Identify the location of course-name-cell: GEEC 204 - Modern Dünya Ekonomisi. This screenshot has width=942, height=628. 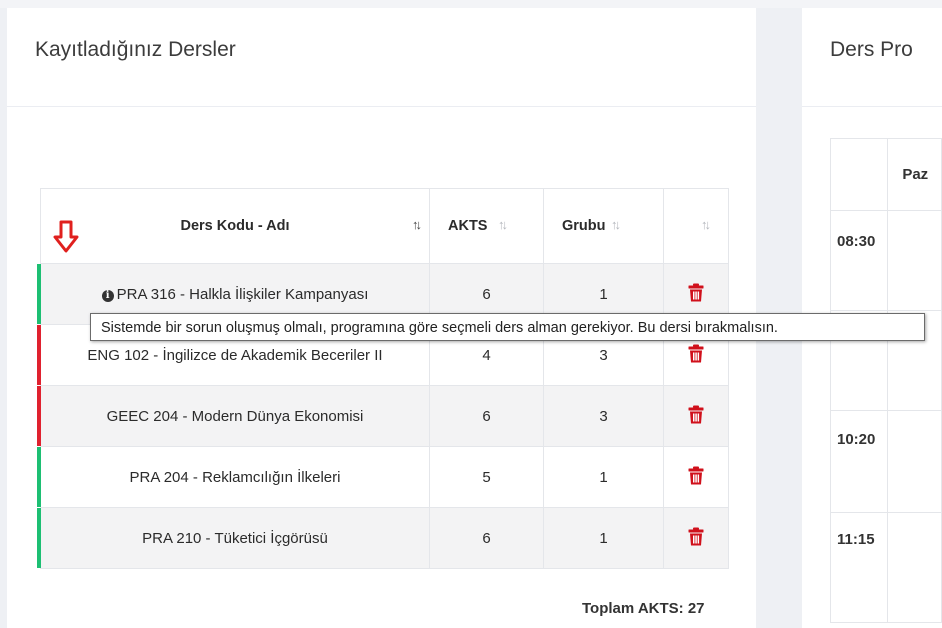
(233, 416).